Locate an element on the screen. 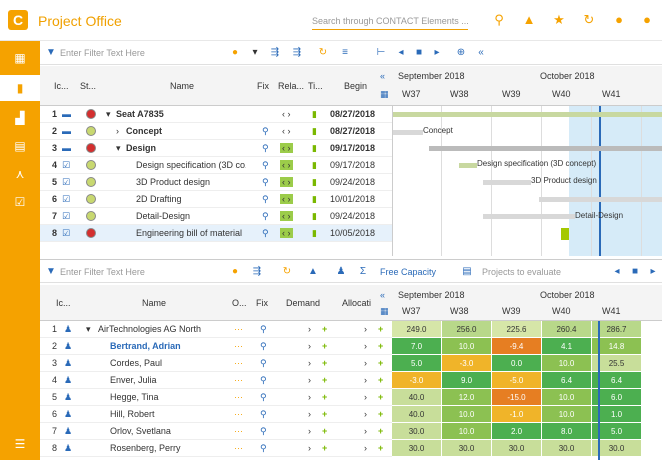 The image size is (662, 460). team-icon: ▲ is located at coordinates (313, 272).